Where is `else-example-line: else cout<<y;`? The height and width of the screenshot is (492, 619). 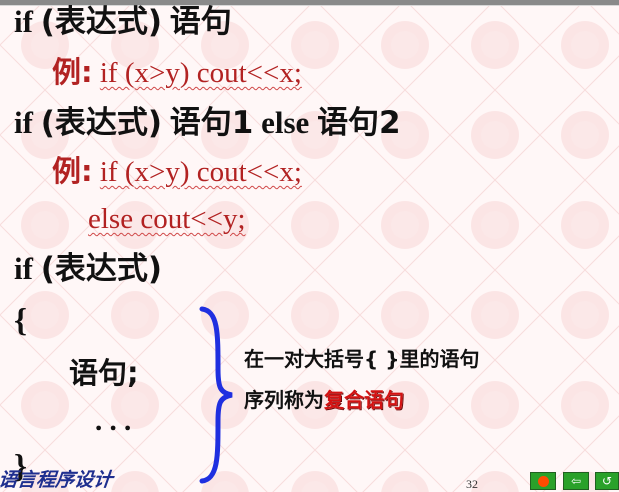
else-example-line: else cout<<y; is located at coordinates (167, 219).